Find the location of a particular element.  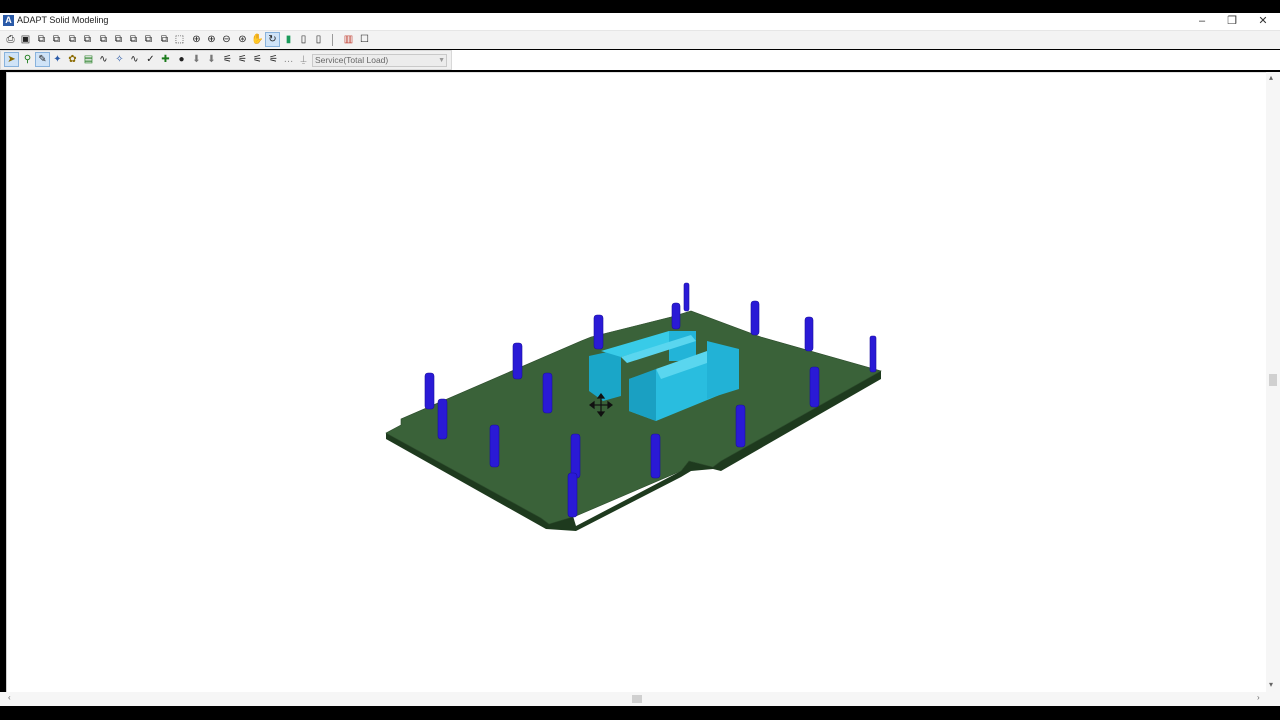

move-icon: ✚ is located at coordinates (165, 59).